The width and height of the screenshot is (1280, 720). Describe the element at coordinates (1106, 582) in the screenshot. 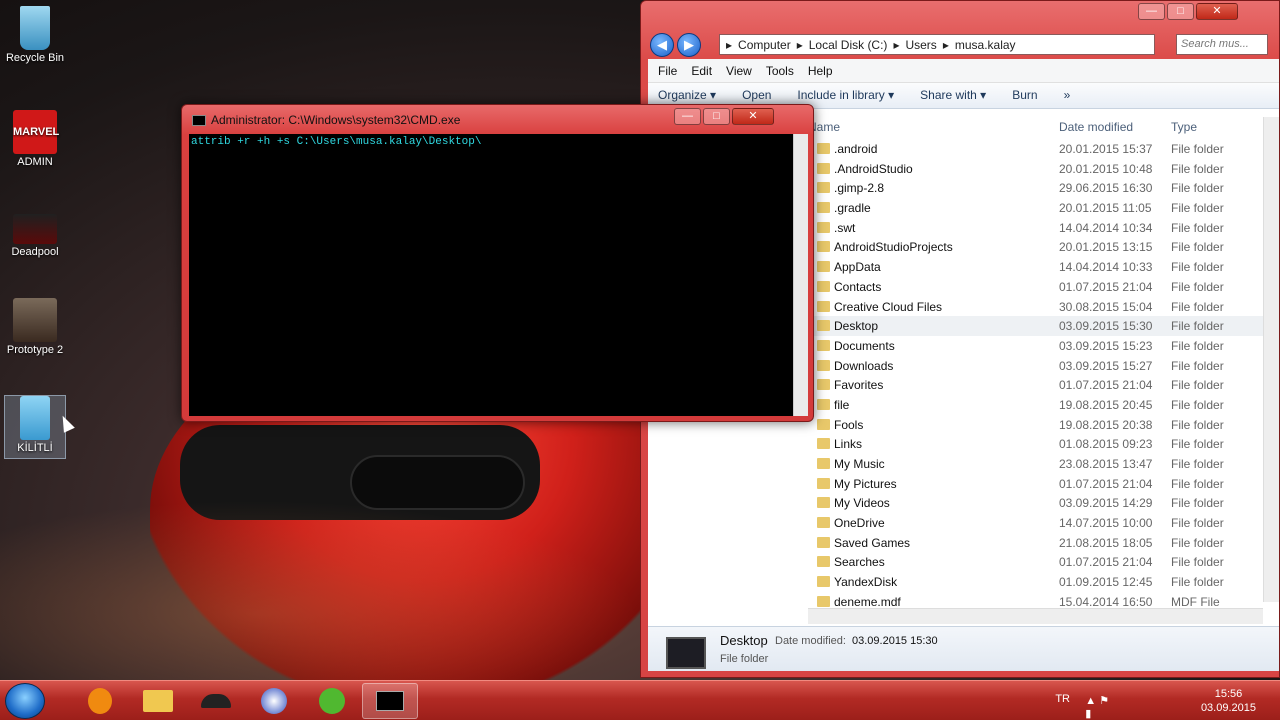

I see `file-date: 01.09.2015 12:45` at that location.